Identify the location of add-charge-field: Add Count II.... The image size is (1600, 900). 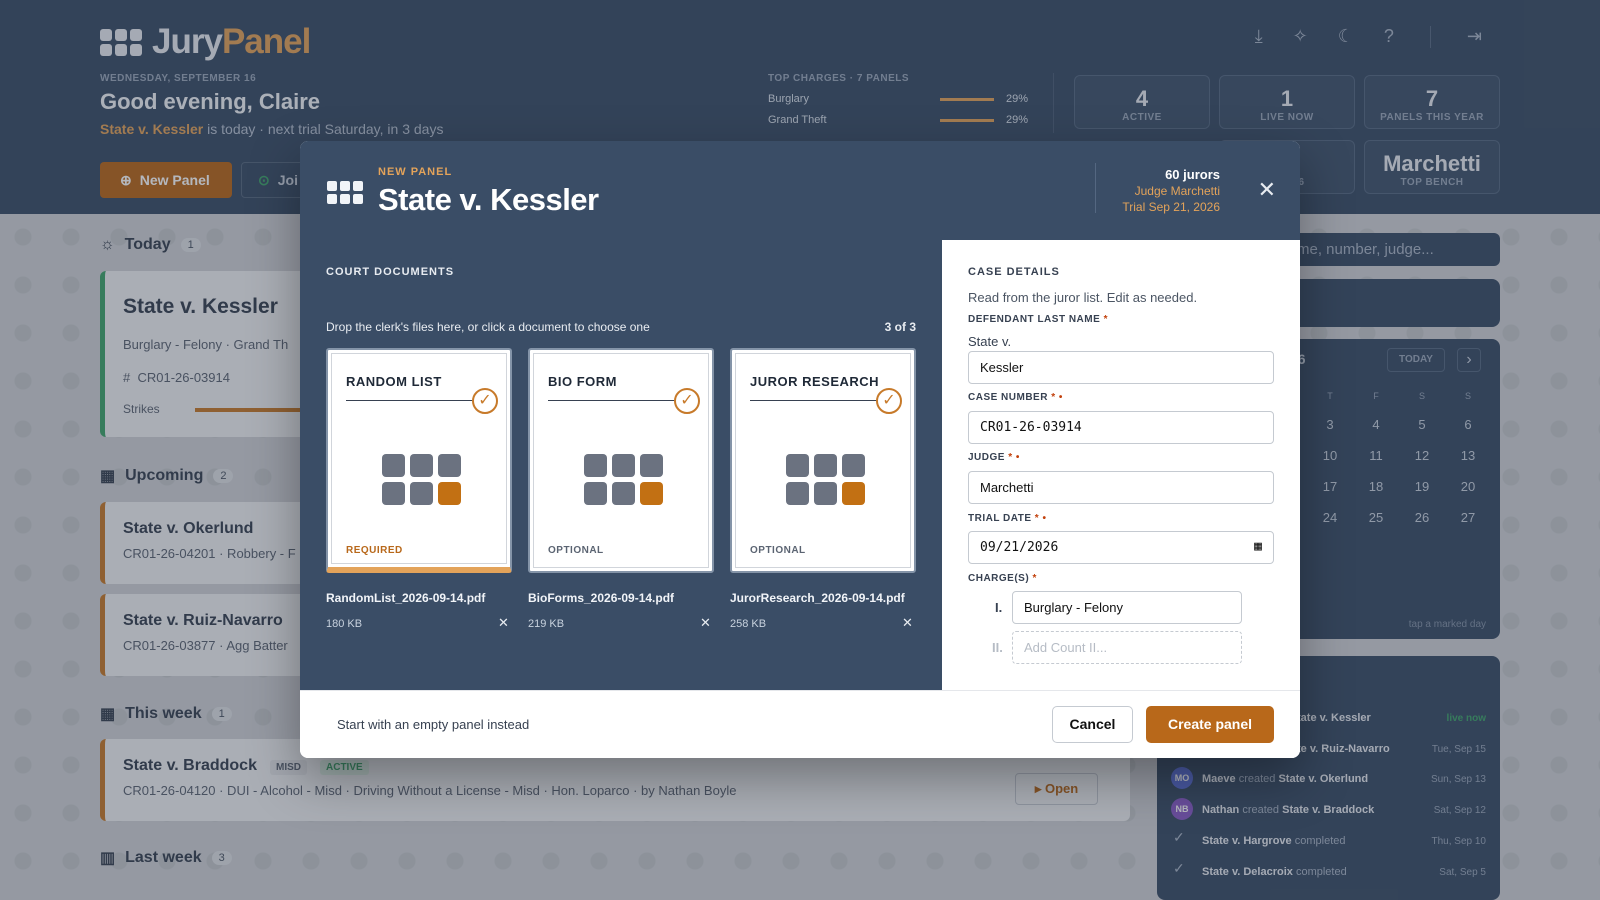
(1127, 647).